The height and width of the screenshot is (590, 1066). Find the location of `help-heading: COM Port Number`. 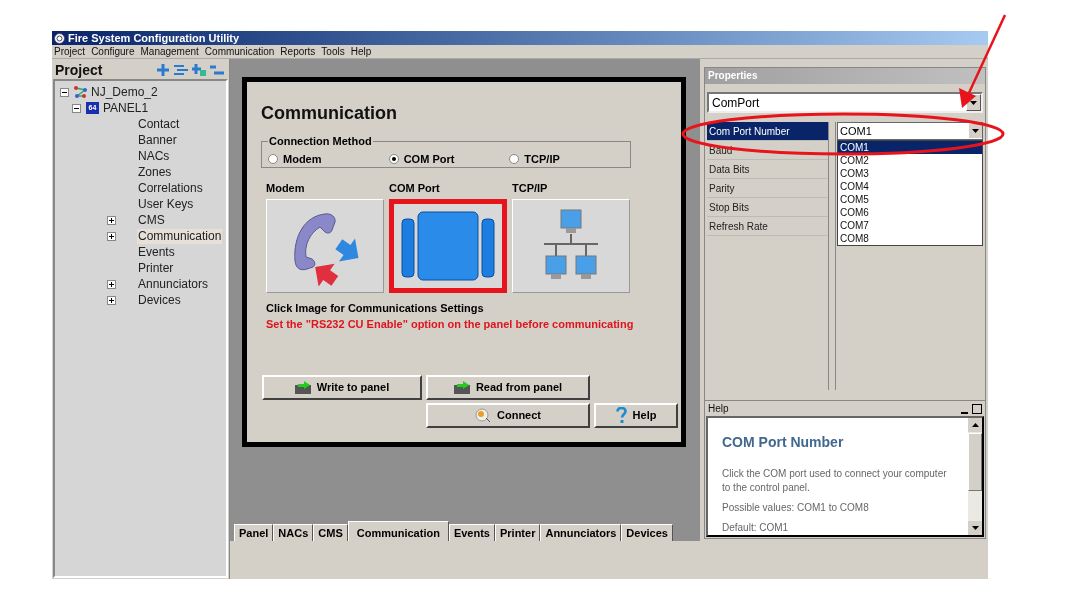

help-heading: COM Port Number is located at coordinates (783, 442).